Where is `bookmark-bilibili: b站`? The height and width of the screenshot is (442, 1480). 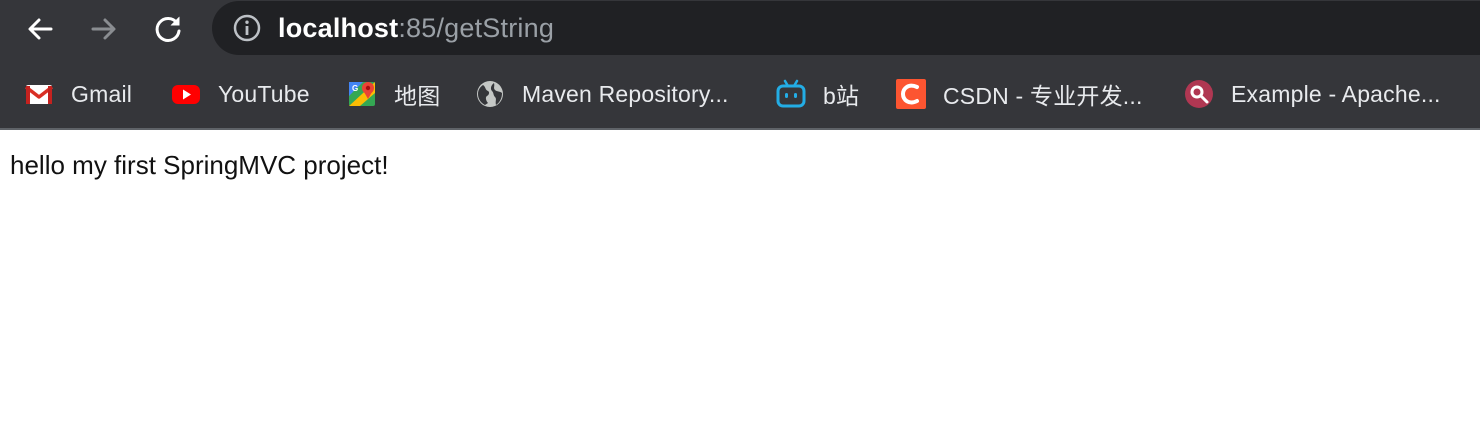
bookmark-bilibili: b站 is located at coordinates (817, 94).